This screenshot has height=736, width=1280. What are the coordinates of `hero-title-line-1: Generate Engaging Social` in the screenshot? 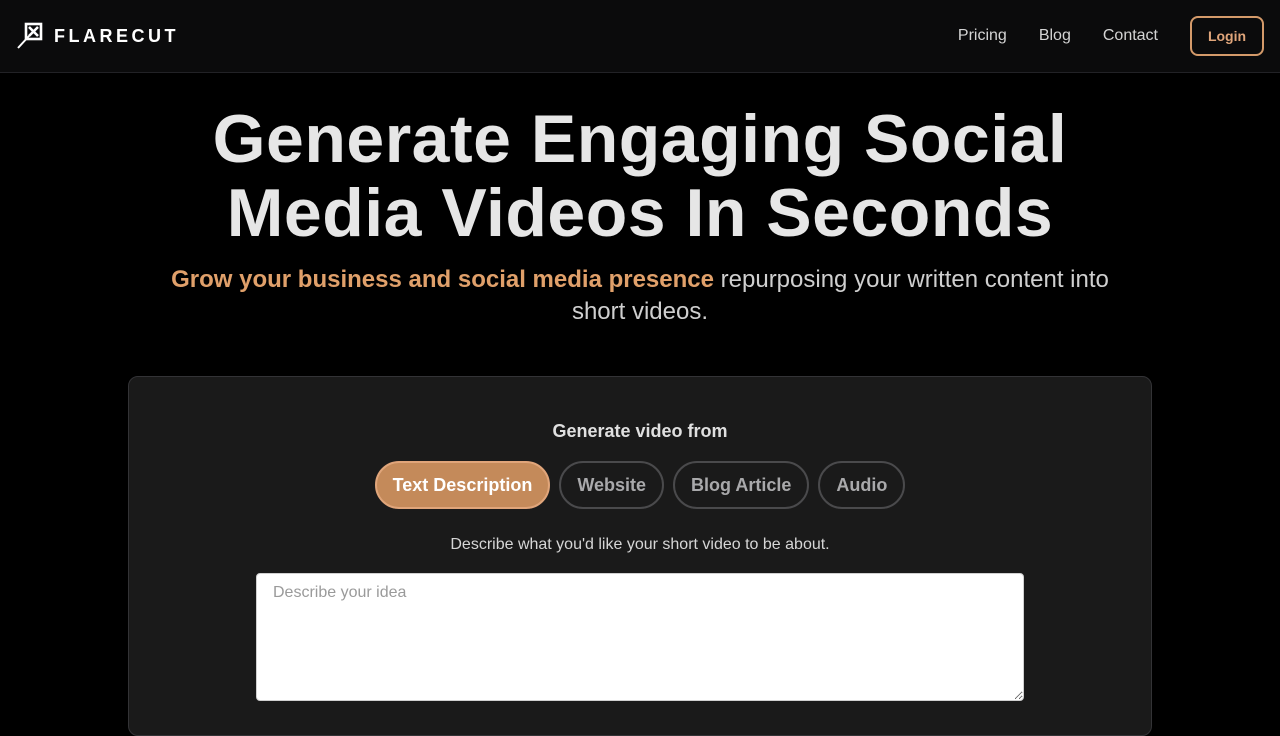 It's located at (640, 139).